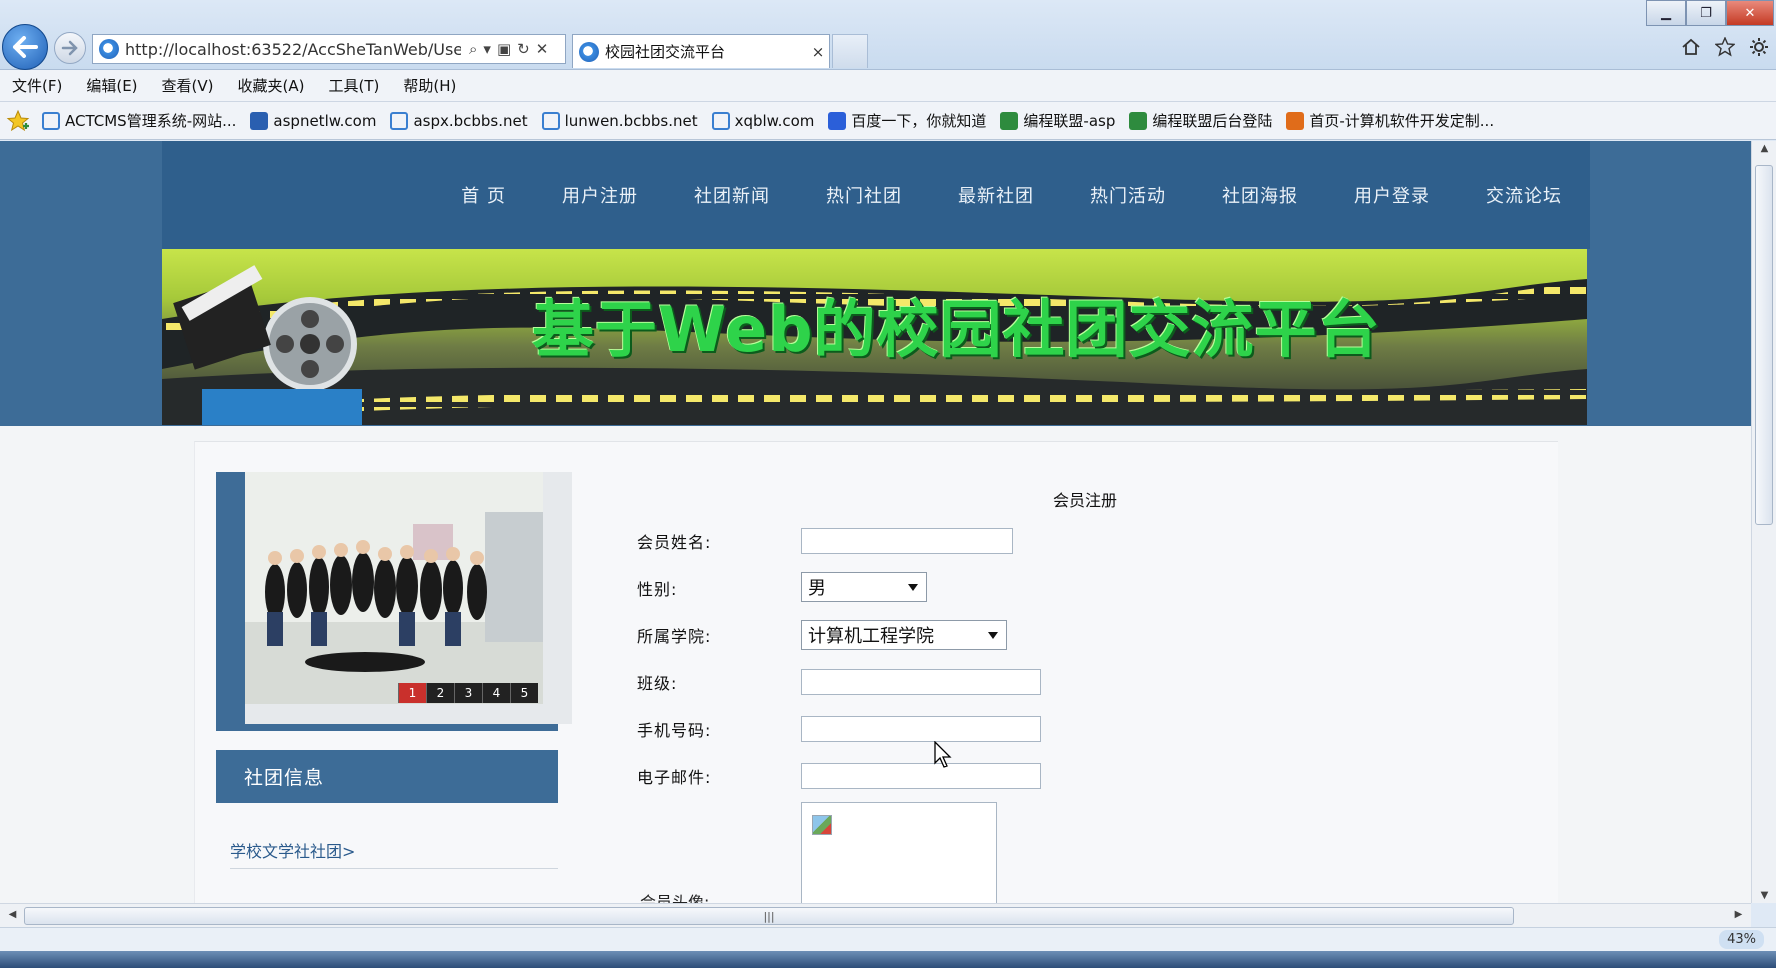 The width and height of the screenshot is (1776, 968). I want to click on compat-view-icon: ▣, so click(504, 49).